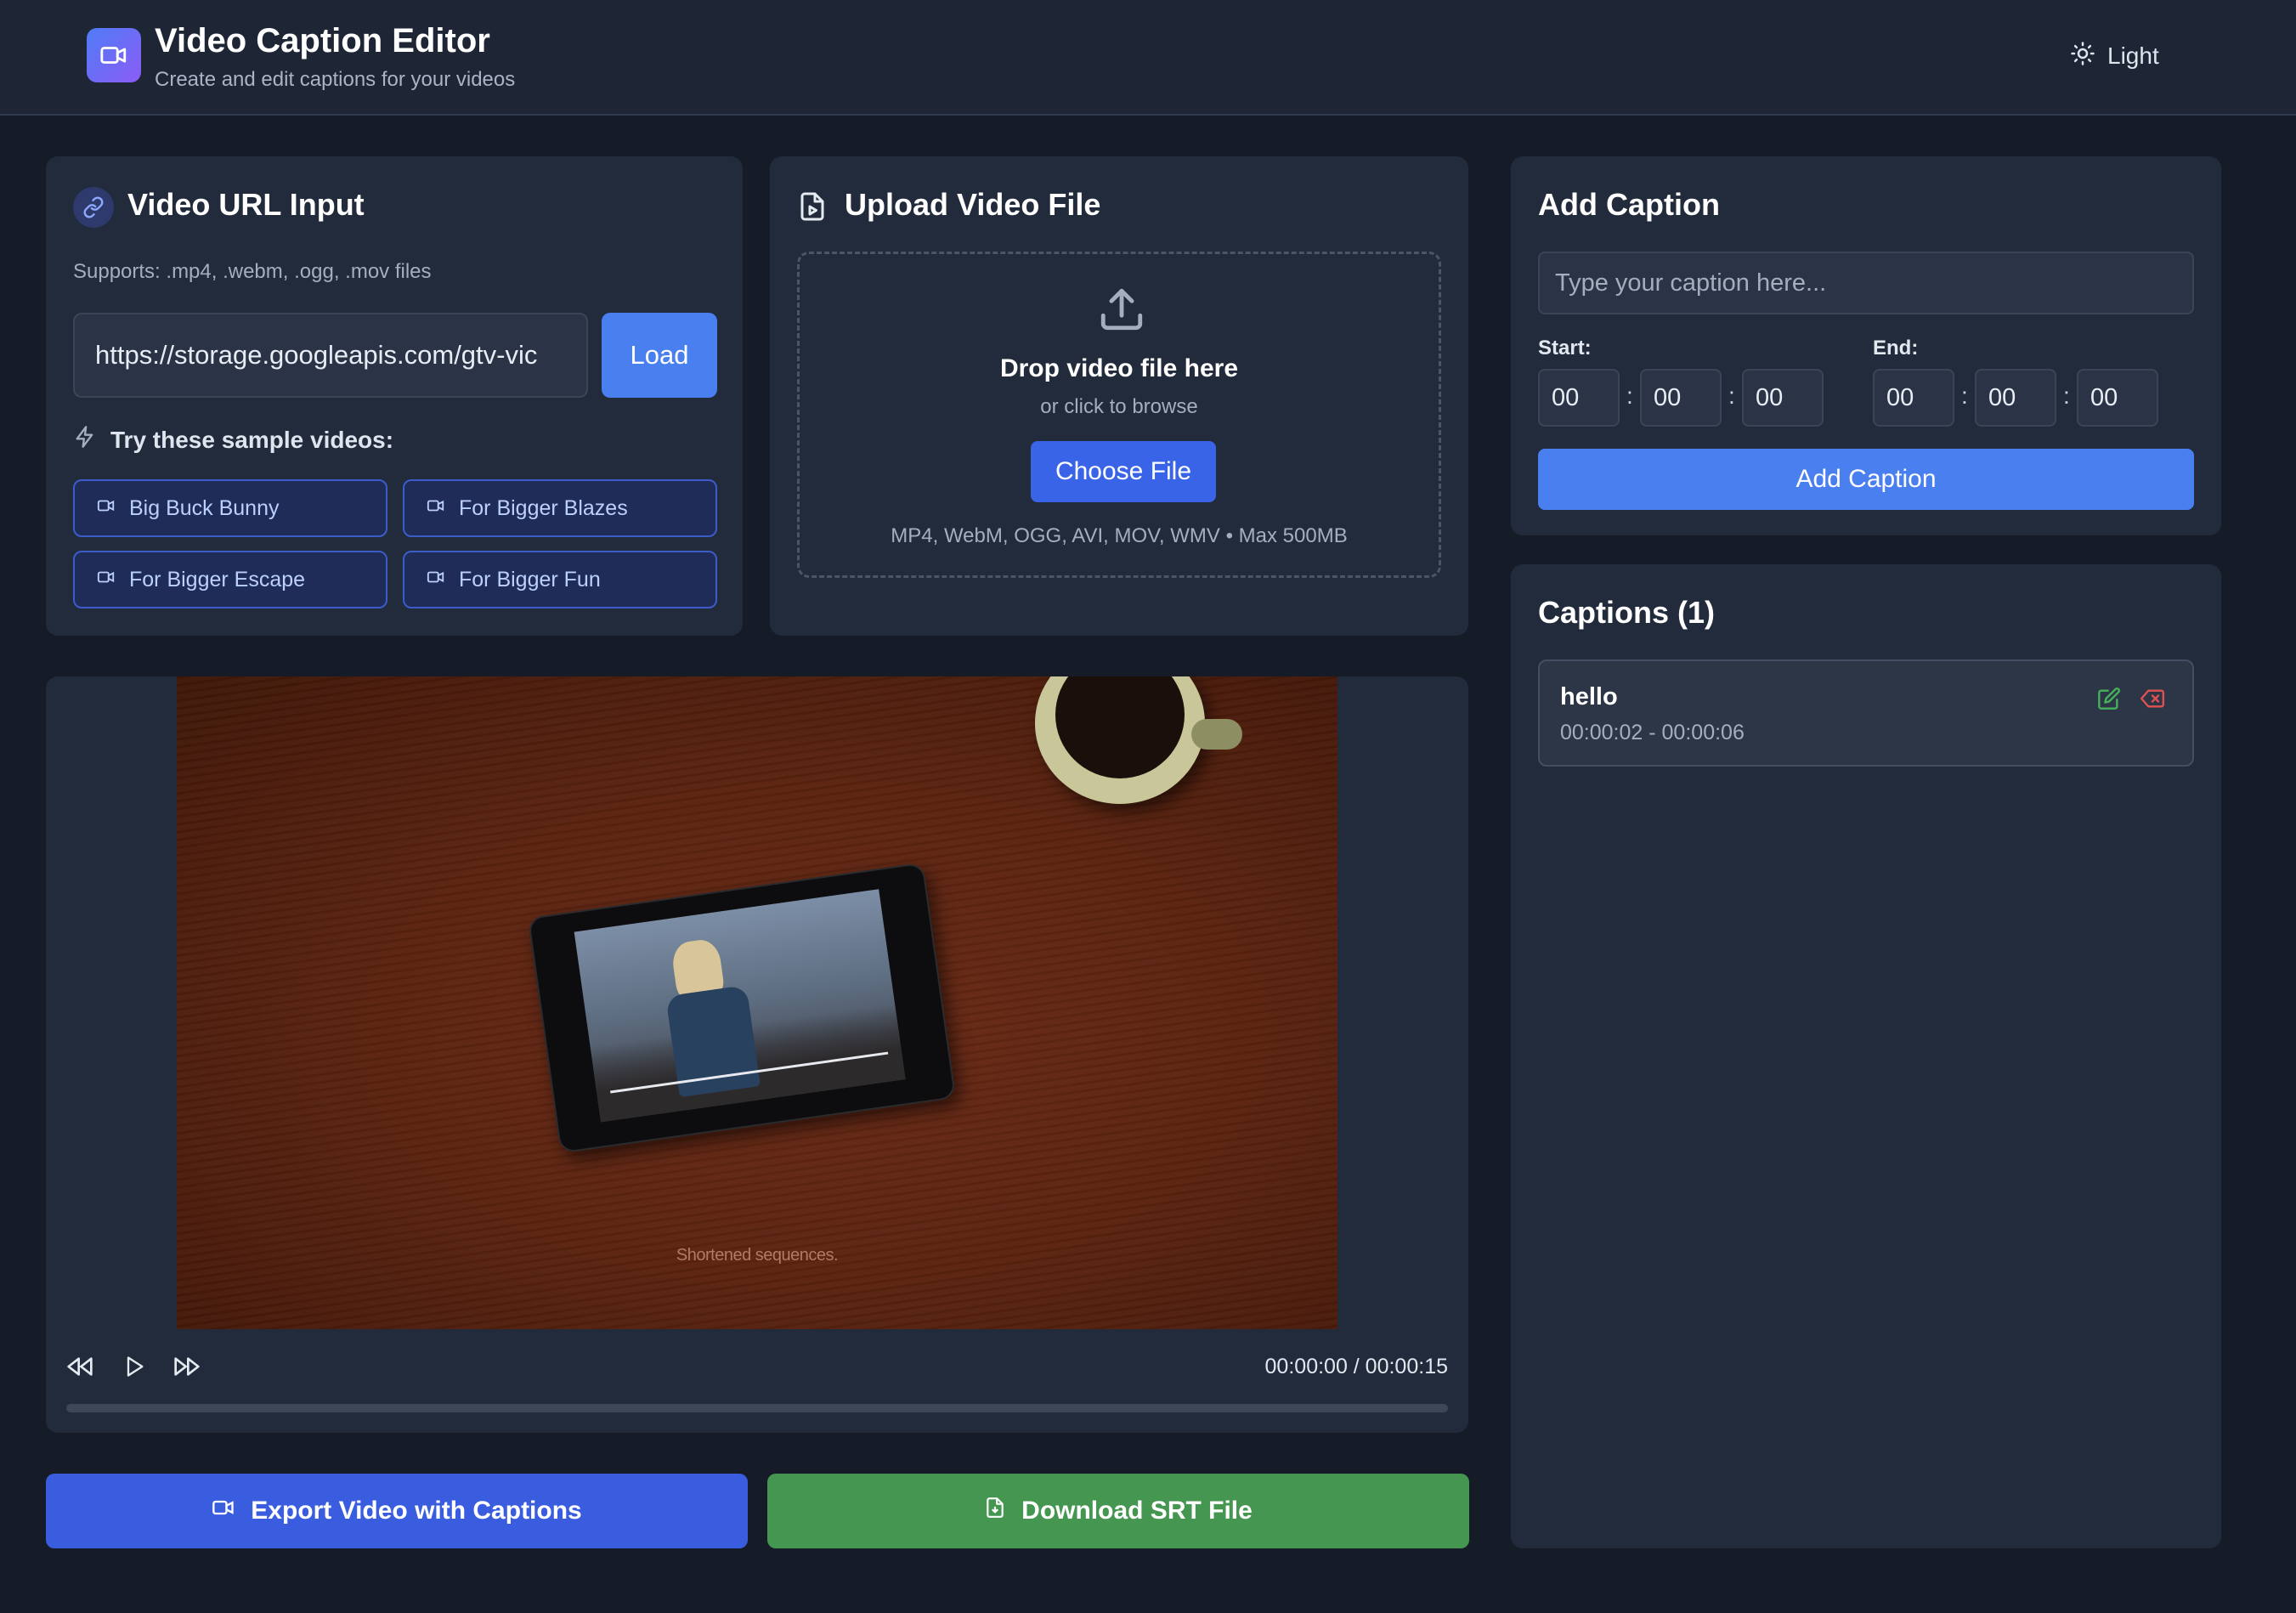 Image resolution: width=2296 pixels, height=1613 pixels. Describe the element at coordinates (2133, 55) in the screenshot. I see `theme-toggle-label: Light` at that location.